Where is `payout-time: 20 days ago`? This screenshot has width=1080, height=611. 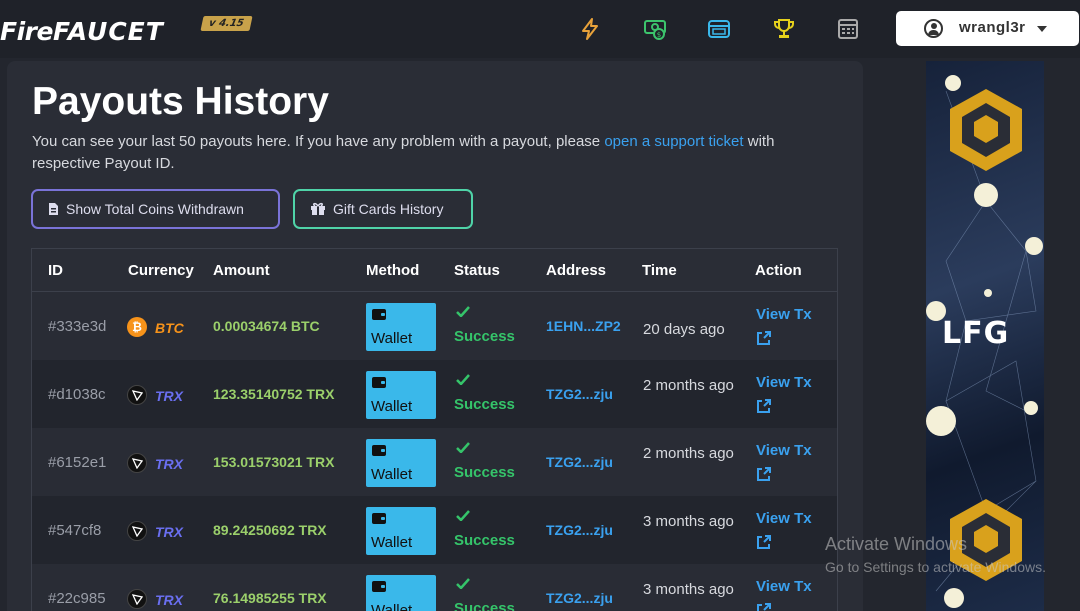 payout-time: 20 days ago is located at coordinates (684, 329).